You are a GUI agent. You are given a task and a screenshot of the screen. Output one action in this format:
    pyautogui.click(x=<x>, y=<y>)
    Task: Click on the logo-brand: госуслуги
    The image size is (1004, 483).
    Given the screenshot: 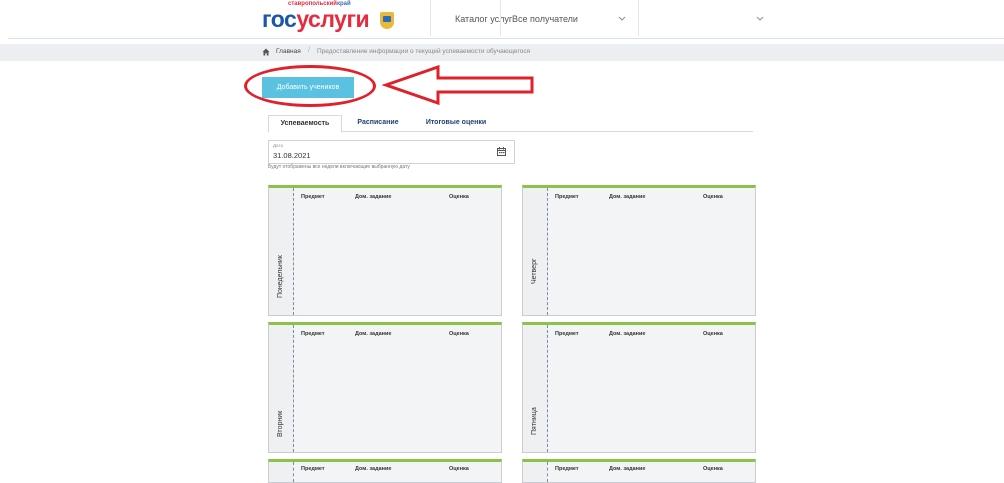 What is the action you would take?
    pyautogui.click(x=316, y=19)
    